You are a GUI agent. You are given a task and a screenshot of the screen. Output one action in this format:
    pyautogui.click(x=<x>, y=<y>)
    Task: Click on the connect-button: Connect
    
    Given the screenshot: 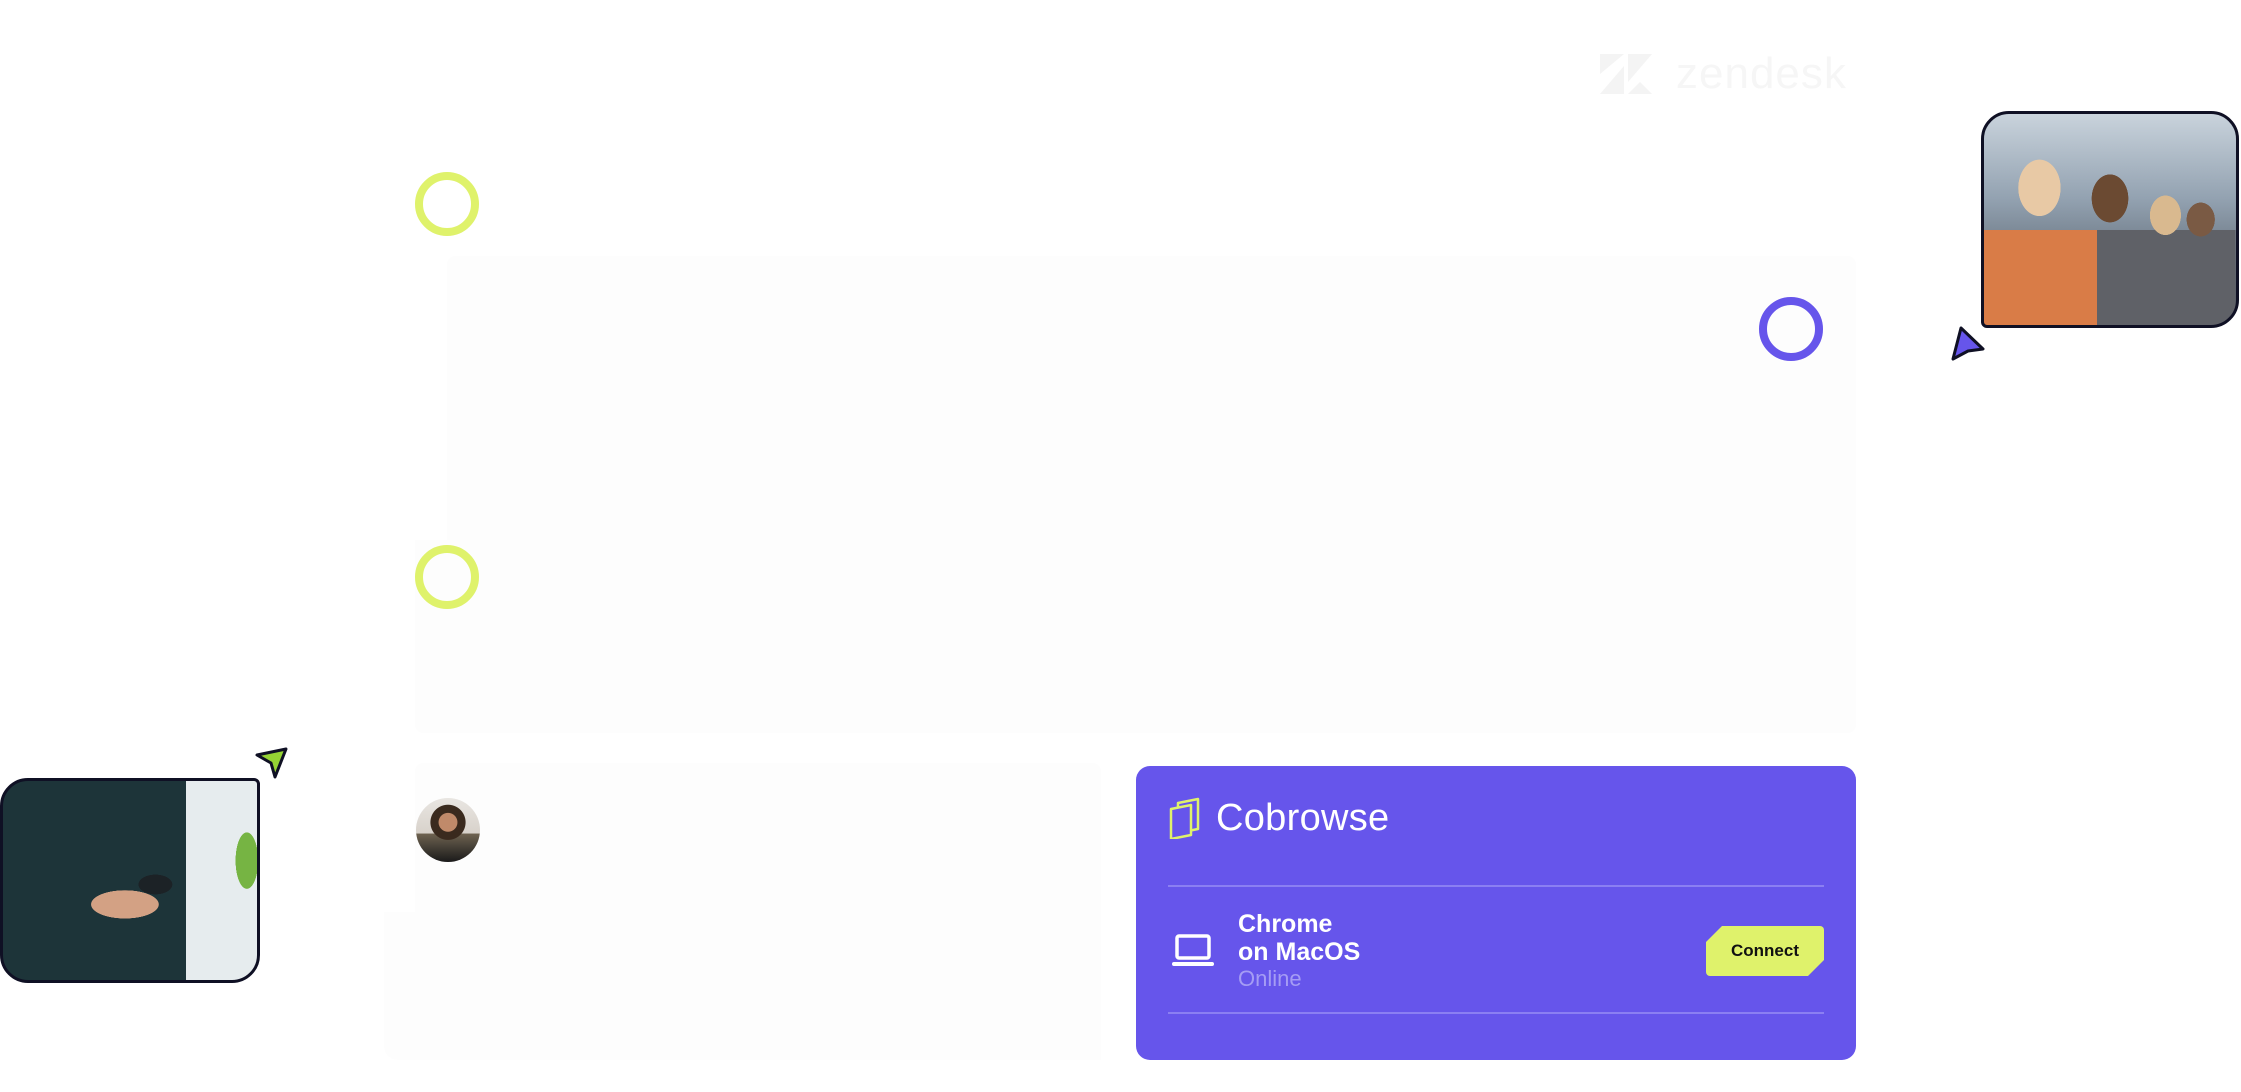 What is the action you would take?
    pyautogui.click(x=1765, y=951)
    